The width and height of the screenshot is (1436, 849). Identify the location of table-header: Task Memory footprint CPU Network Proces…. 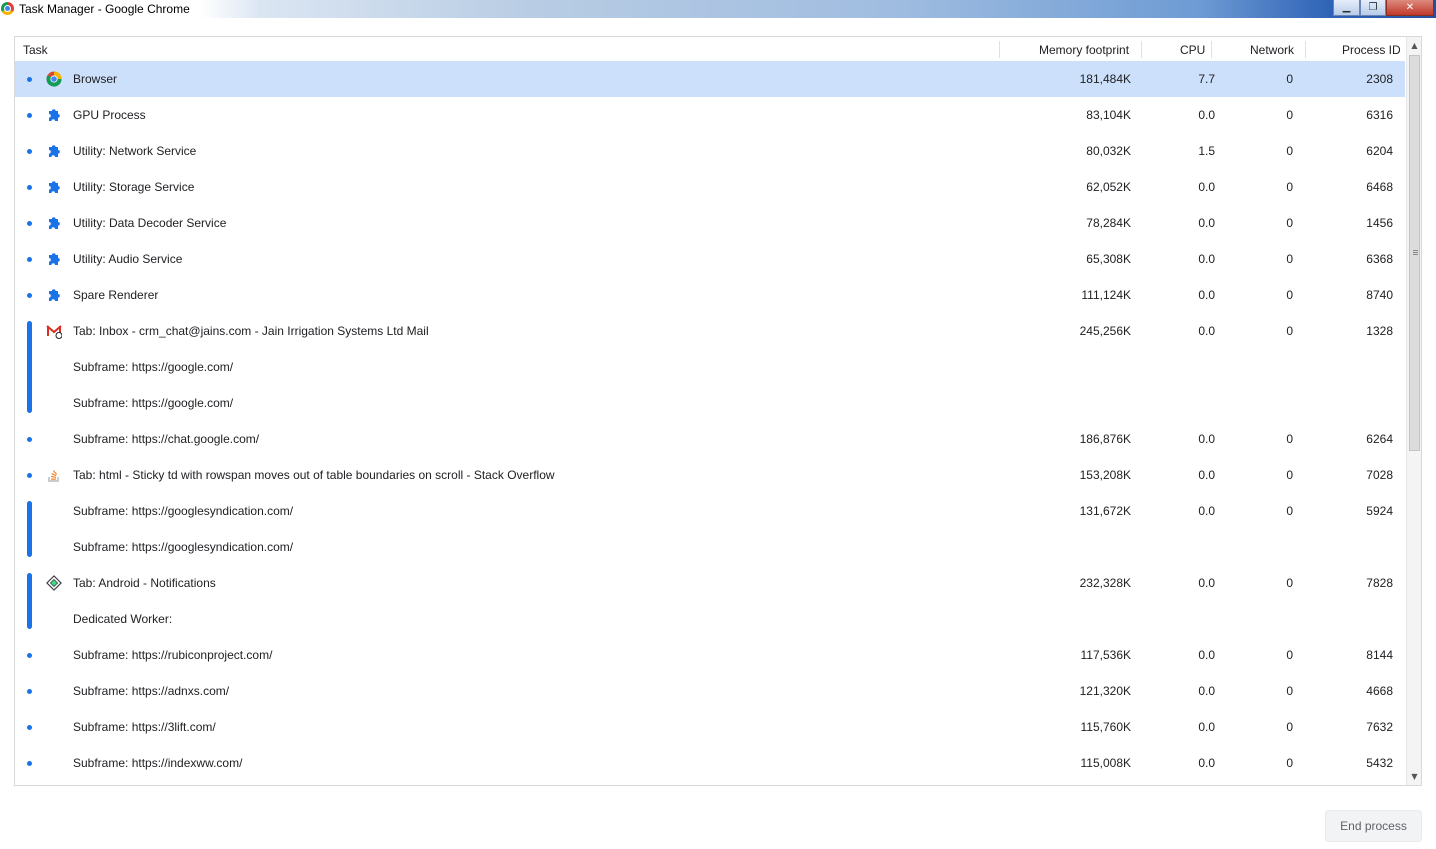
(710, 49).